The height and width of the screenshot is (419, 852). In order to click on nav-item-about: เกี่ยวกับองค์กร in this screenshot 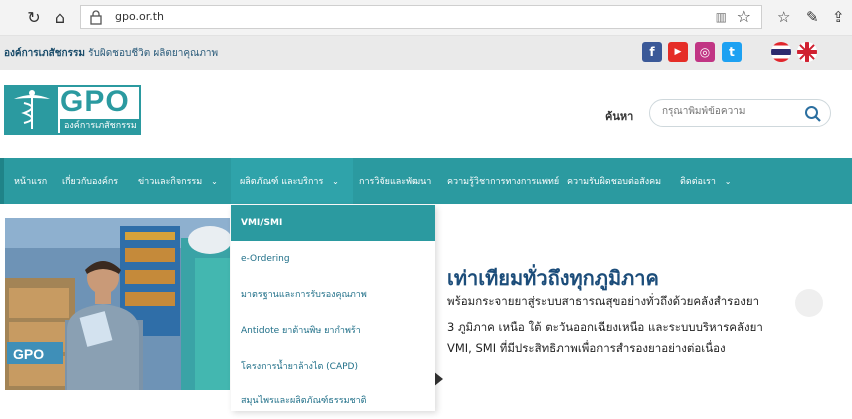, I will do `click(90, 181)`.